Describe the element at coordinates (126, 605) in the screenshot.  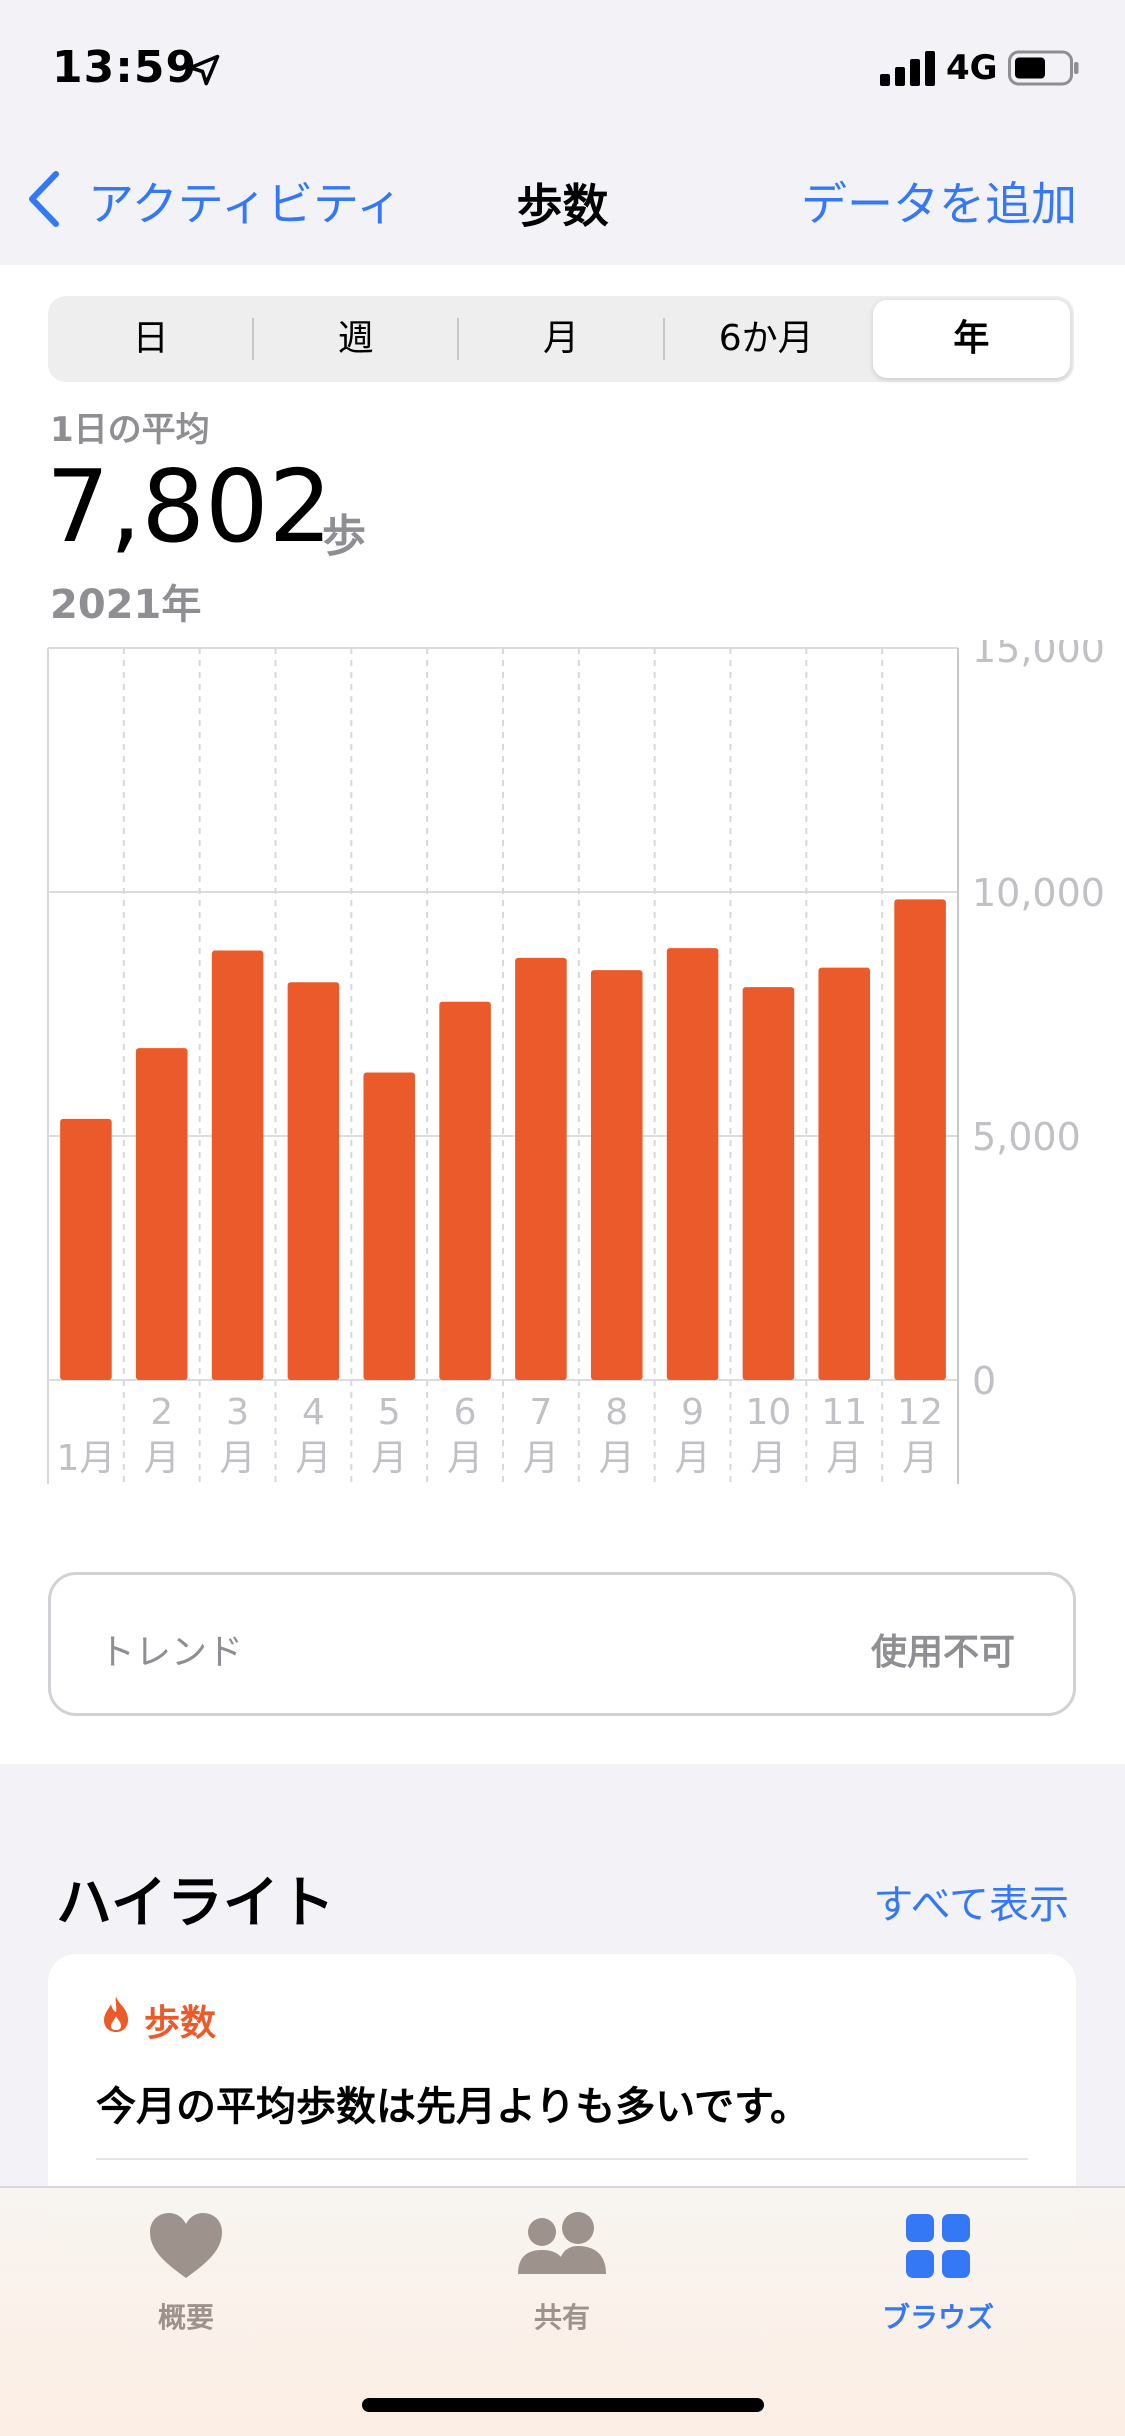
I see `period-label: 2021年` at that location.